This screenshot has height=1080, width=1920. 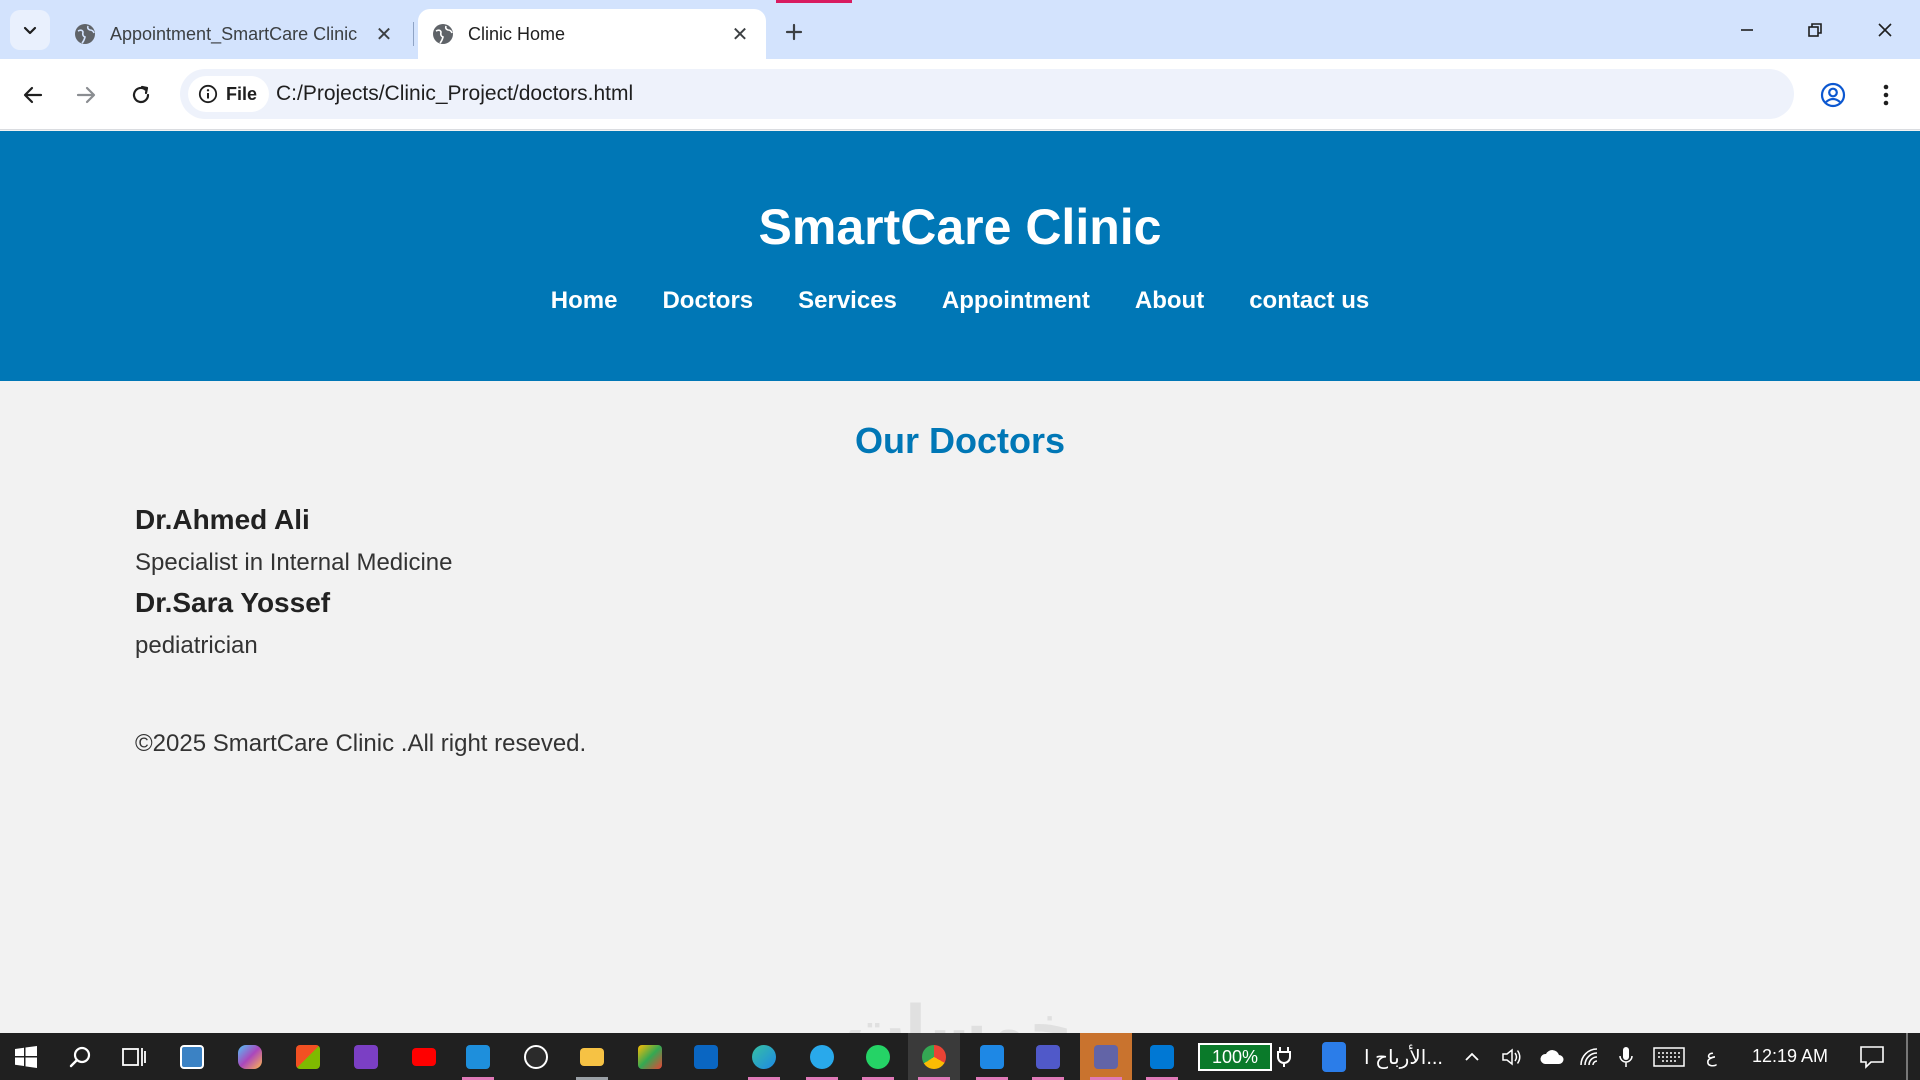 What do you see at coordinates (517, 33) in the screenshot?
I see `tab-title: Clinic Home` at bounding box center [517, 33].